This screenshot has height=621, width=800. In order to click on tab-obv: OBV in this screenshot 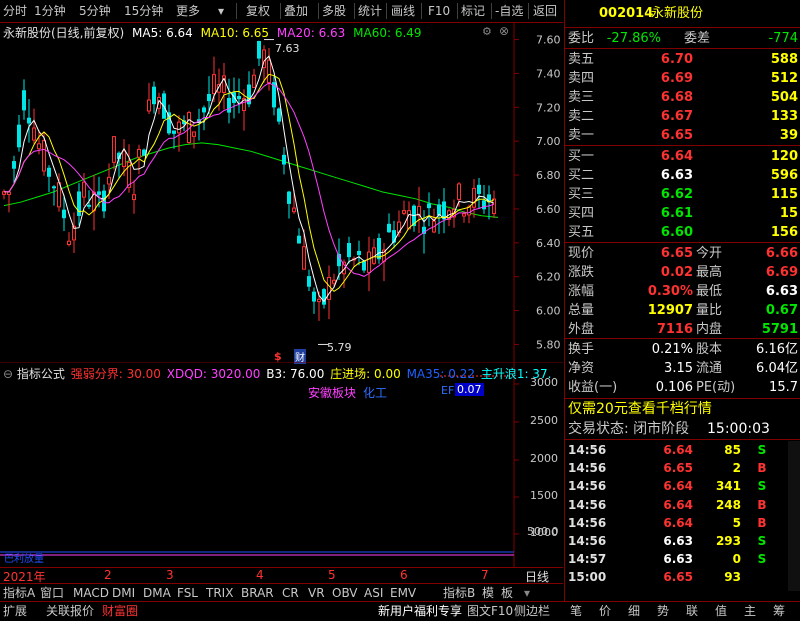, I will do `click(345, 593)`.